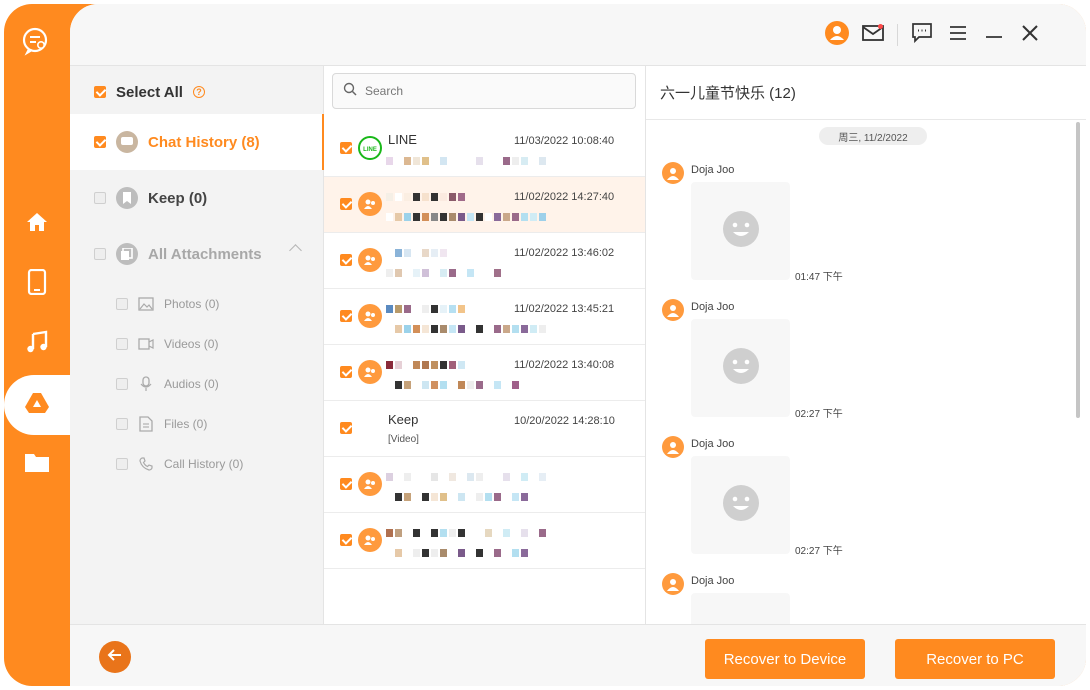 Image resolution: width=1090 pixels, height=690 pixels. Describe the element at coordinates (484, 205) in the screenshot. I see `message-row: 11/02/2022 14:27:40` at that location.